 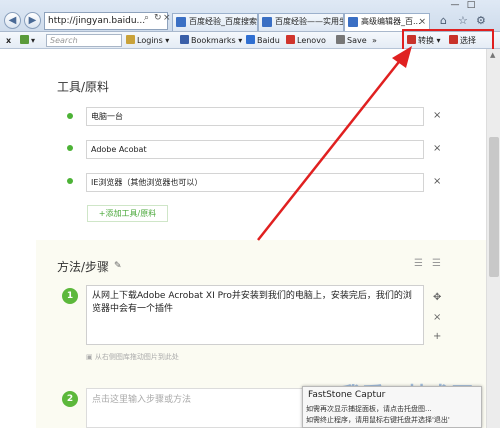 What do you see at coordinates (437, 317) in the screenshot?
I see `delete-step-icon: ×` at bounding box center [437, 317].